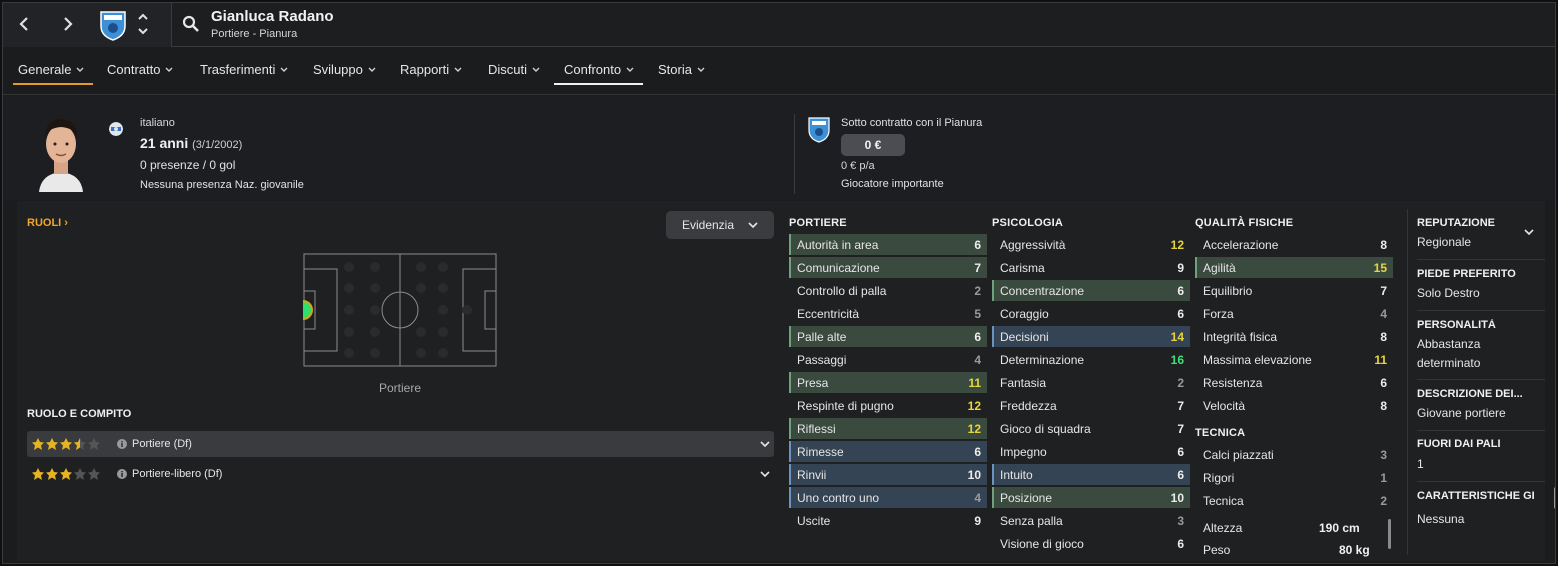 Image resolution: width=1558 pixels, height=566 pixels. What do you see at coordinates (892, 184) in the screenshot?
I see `squad-status: Giocatore importante` at bounding box center [892, 184].